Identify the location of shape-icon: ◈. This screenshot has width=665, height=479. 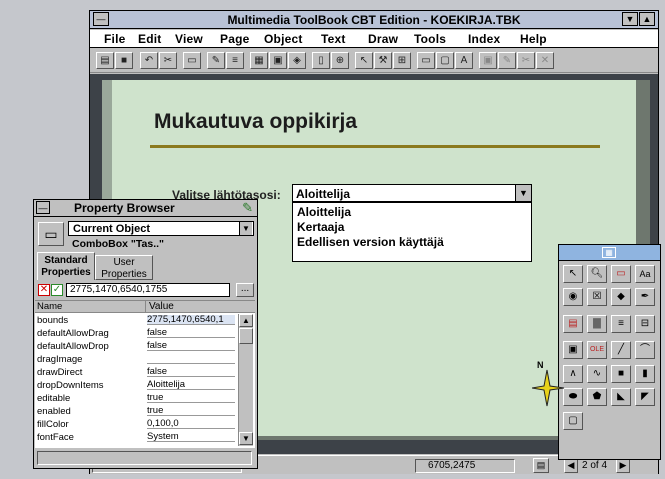
(297, 60).